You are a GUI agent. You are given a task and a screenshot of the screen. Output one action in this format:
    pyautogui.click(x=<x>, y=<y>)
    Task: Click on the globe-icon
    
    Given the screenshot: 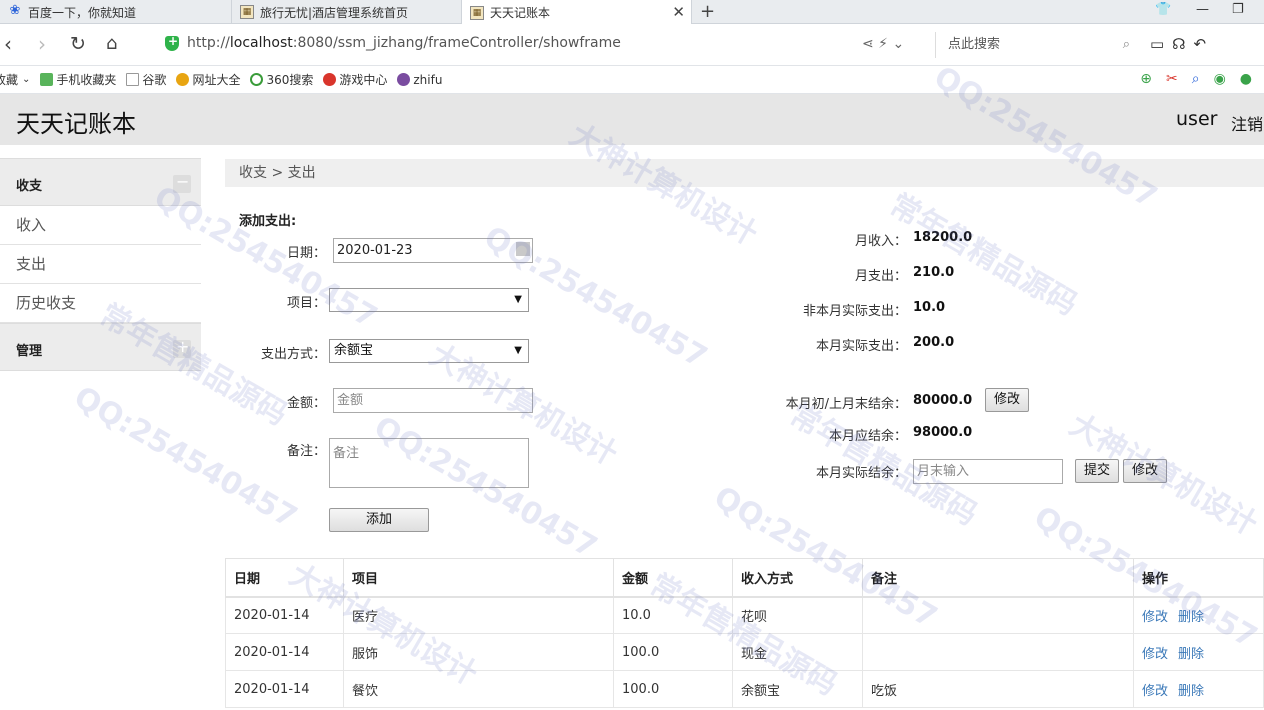 What is the action you would take?
    pyautogui.click(x=183, y=79)
    